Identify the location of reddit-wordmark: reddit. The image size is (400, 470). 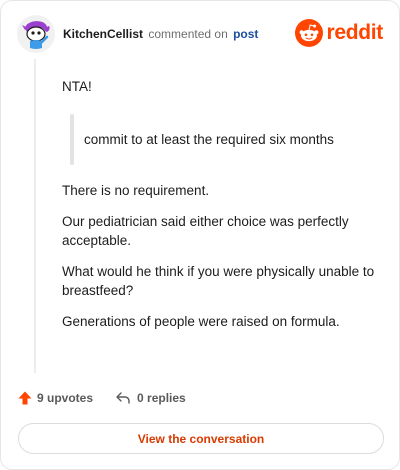
(354, 32).